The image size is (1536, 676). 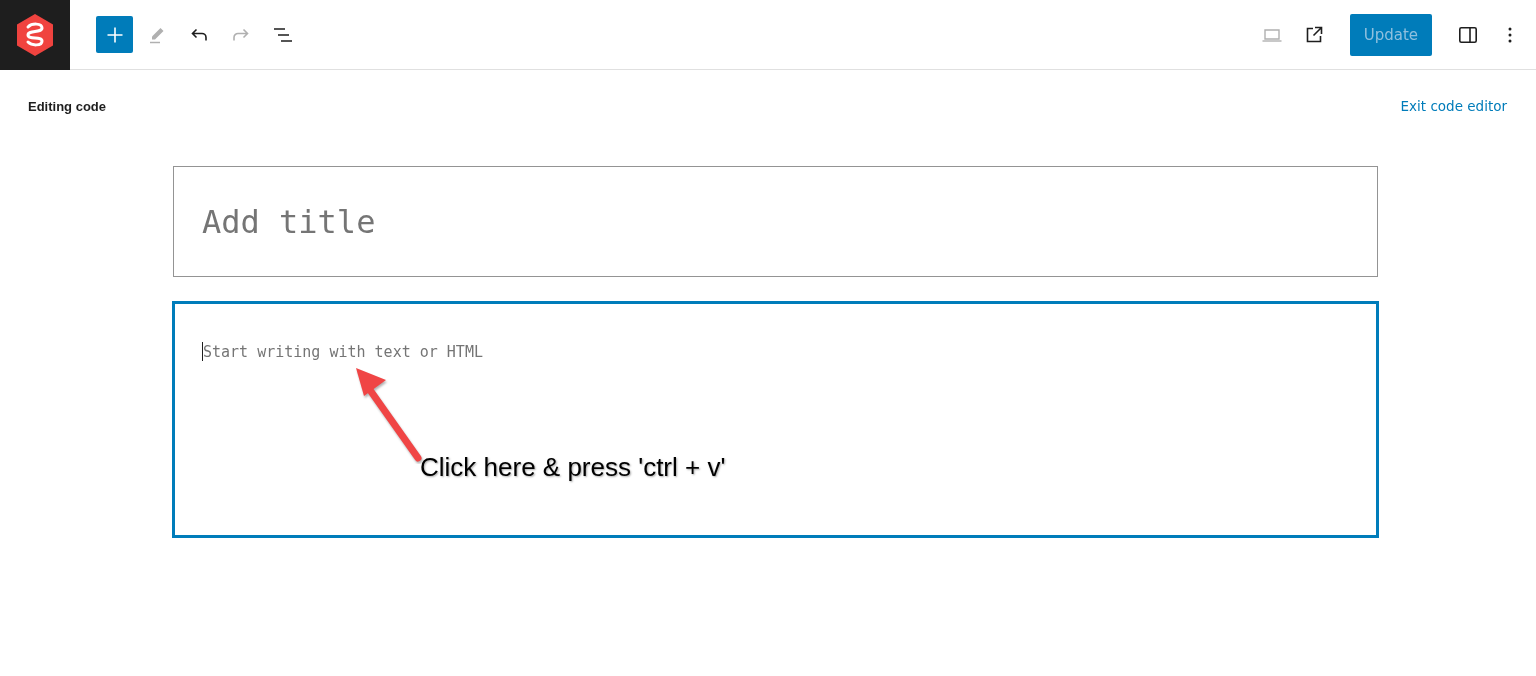 What do you see at coordinates (114, 34) in the screenshot?
I see `add-button` at bounding box center [114, 34].